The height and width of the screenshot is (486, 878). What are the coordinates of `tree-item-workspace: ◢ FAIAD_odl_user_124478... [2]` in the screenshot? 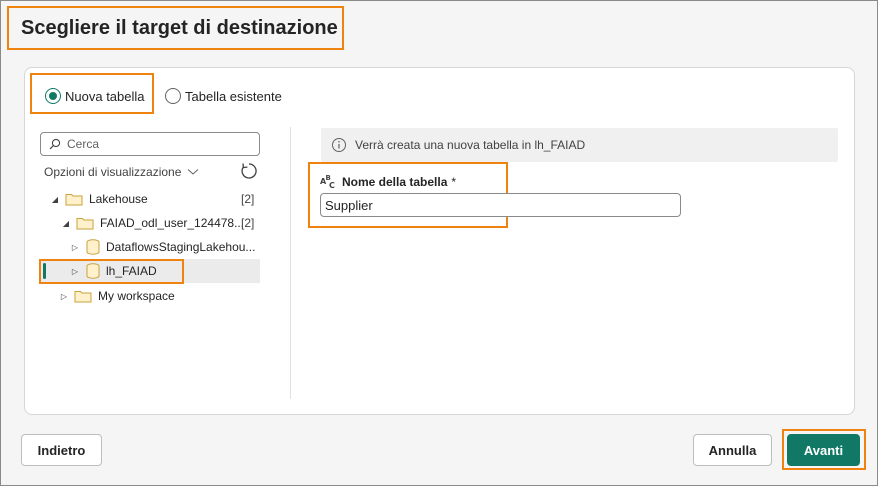 It's located at (157, 223).